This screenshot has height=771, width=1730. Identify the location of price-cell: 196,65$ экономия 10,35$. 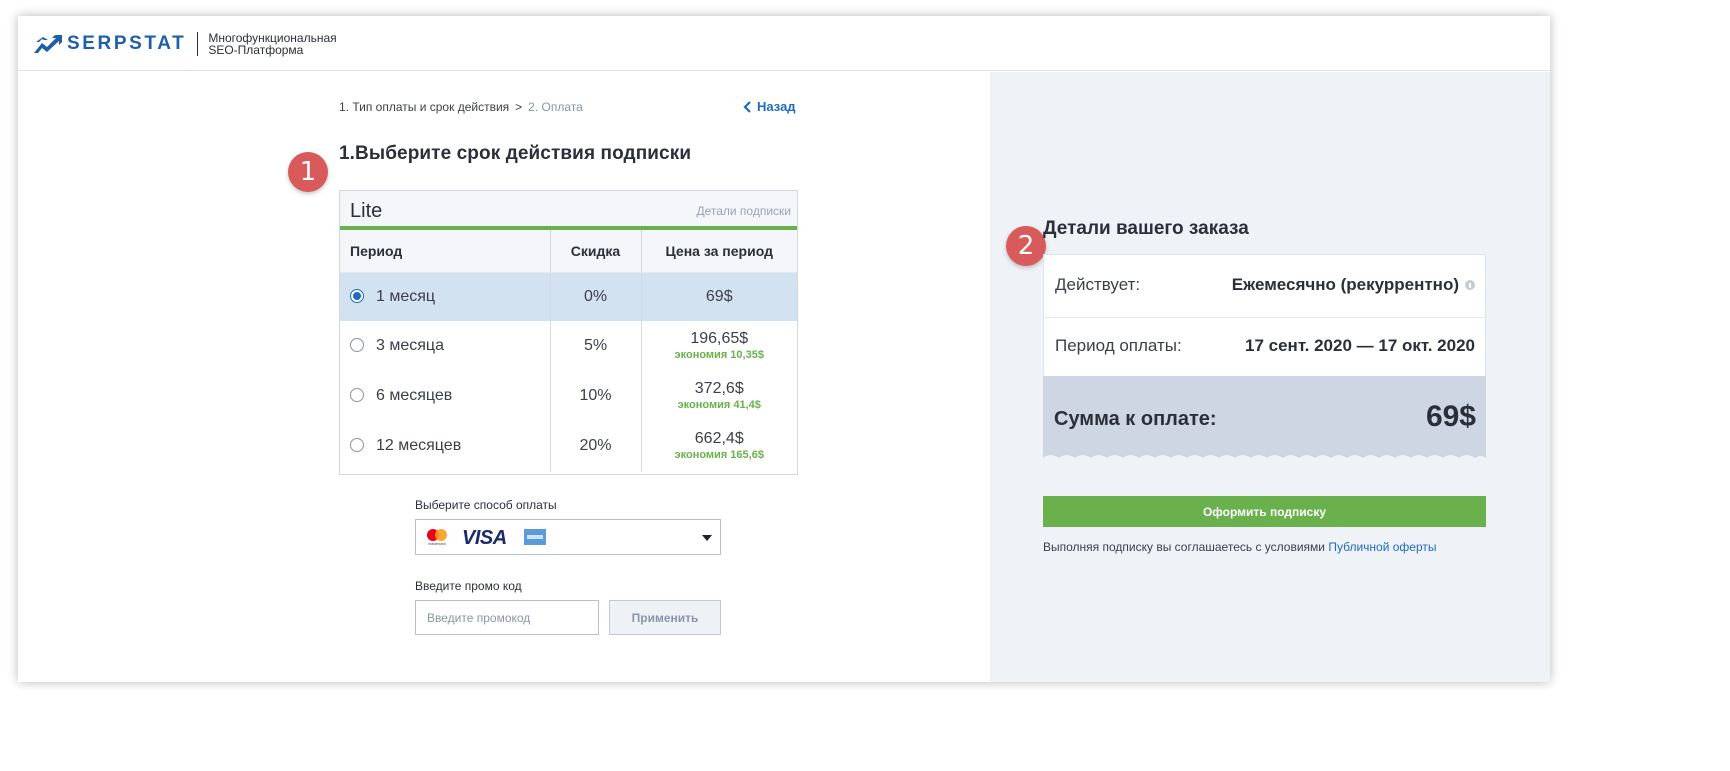
(719, 346).